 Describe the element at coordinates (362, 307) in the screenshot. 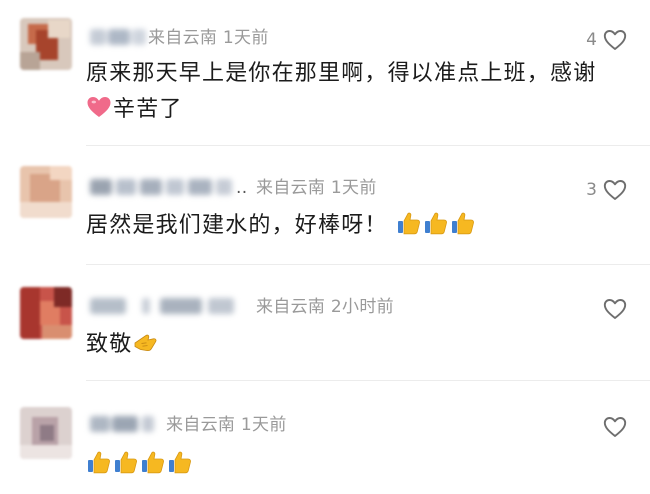

I see `comment-time: 2小时前` at that location.